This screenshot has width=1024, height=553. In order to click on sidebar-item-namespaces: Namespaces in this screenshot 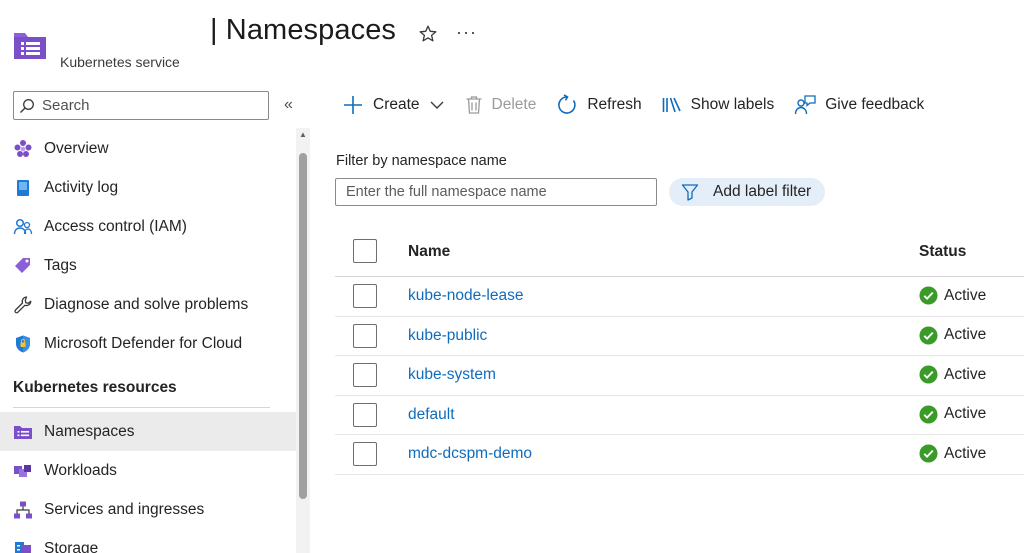, I will do `click(148, 431)`.